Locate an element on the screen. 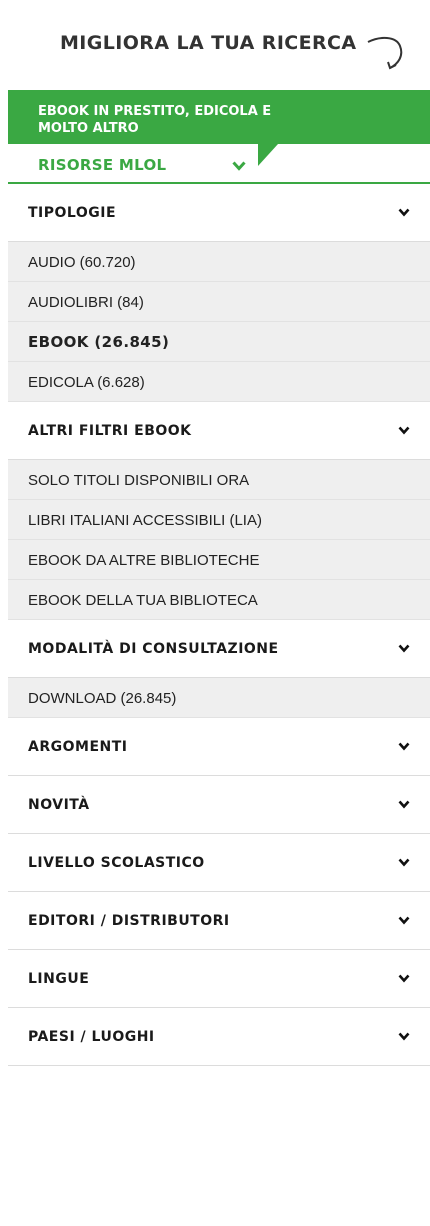 Image resolution: width=430 pixels, height=1226 pixels. mlol-resources-label: RISORSE MLOL is located at coordinates (102, 165).